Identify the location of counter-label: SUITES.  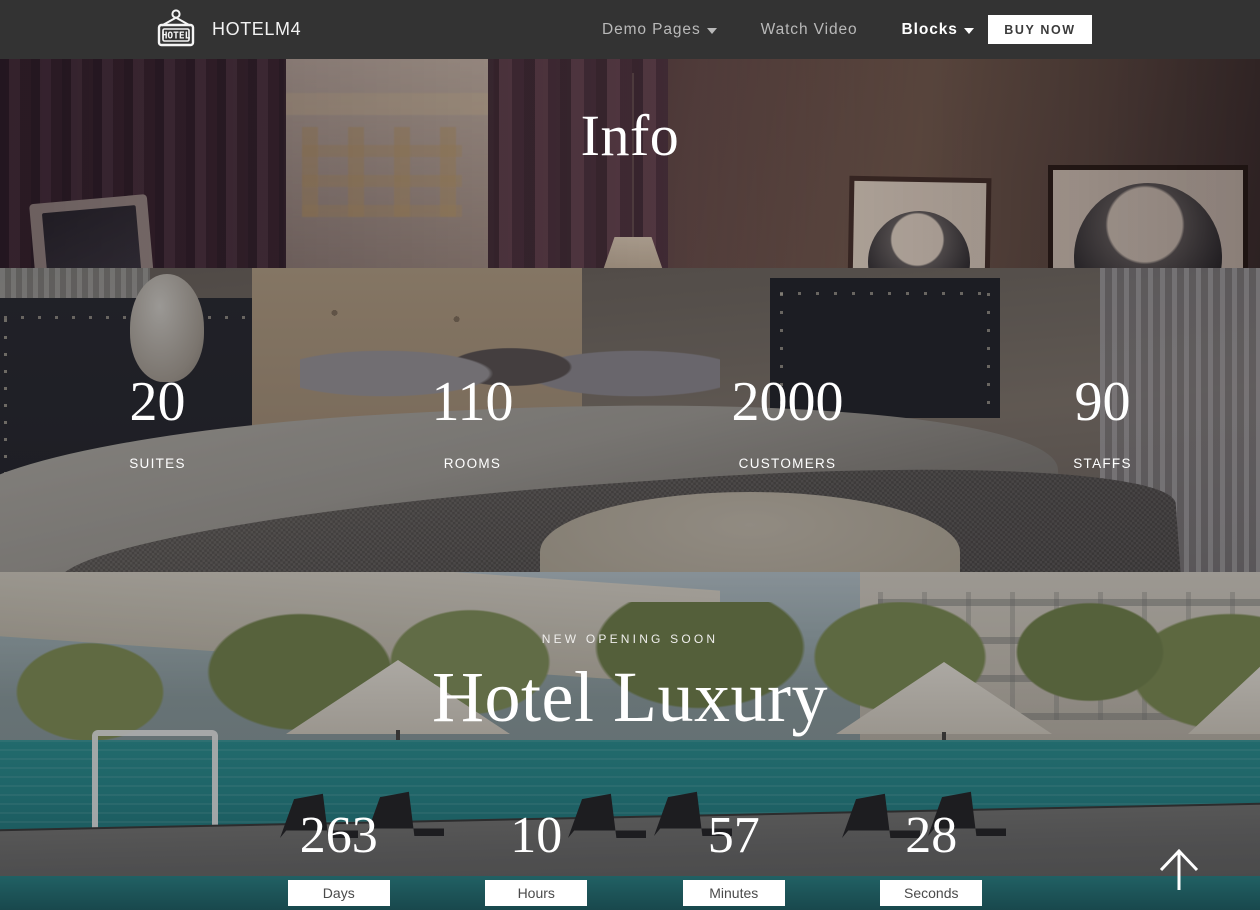
(157, 463).